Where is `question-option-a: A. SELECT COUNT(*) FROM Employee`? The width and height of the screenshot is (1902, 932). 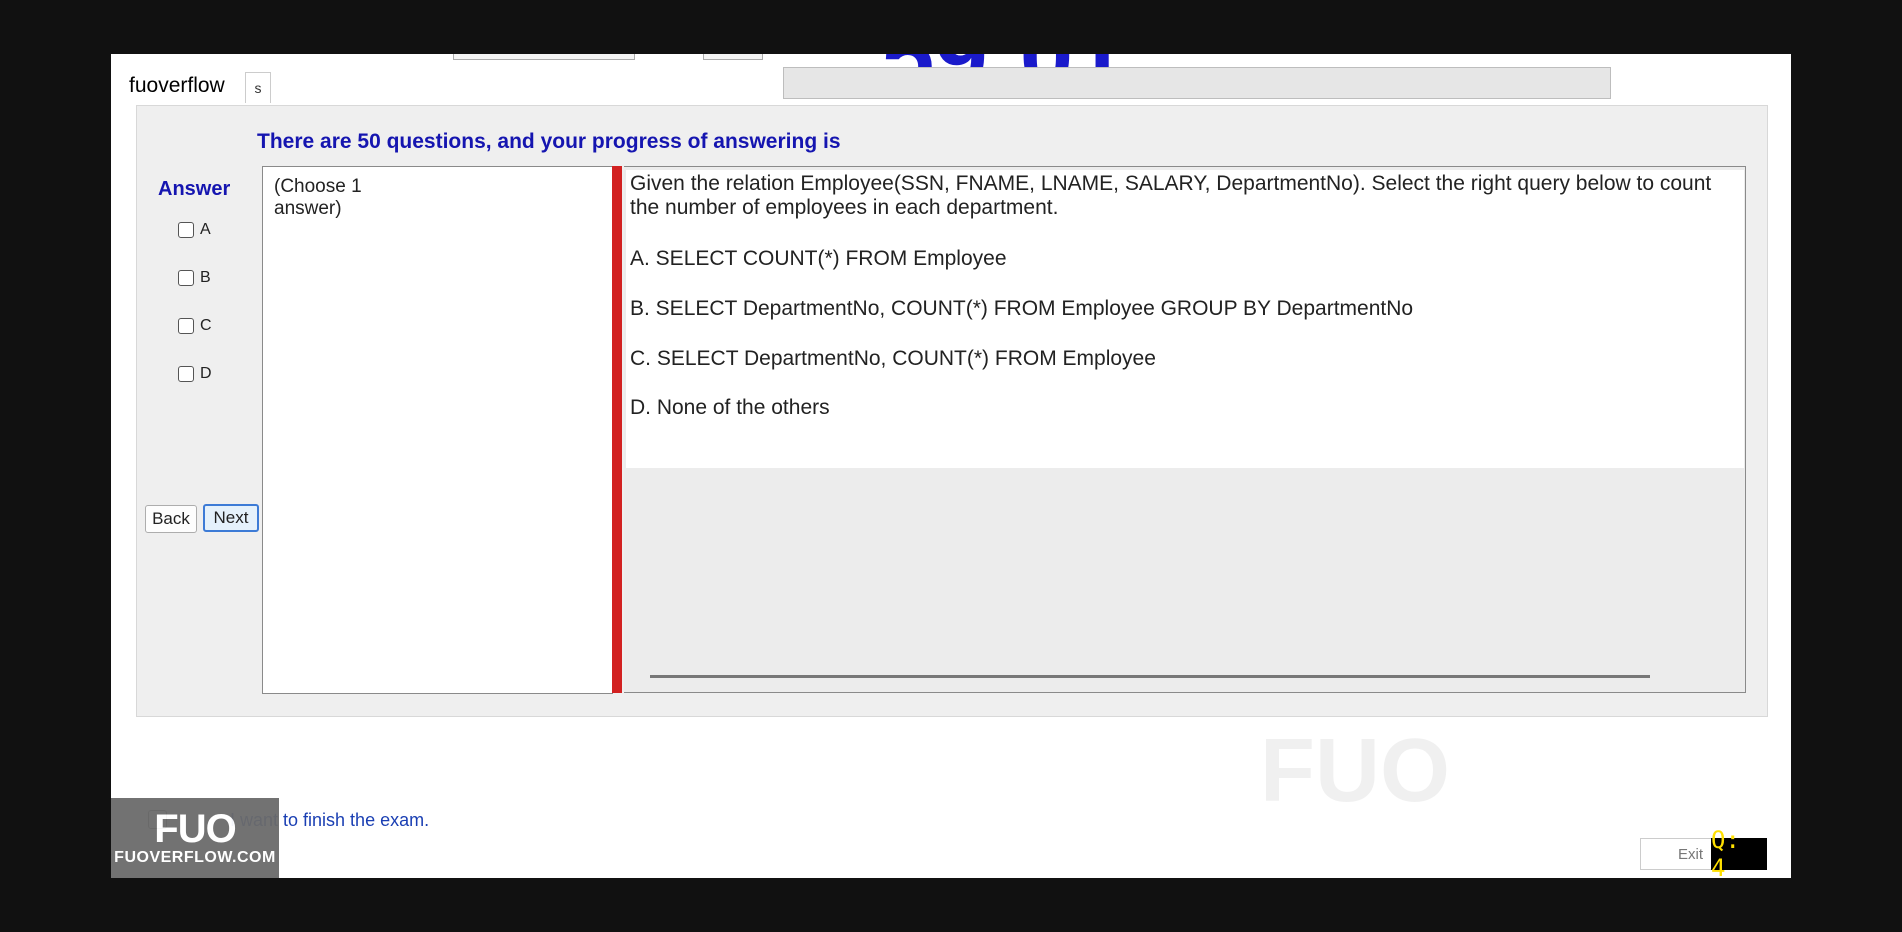 question-option-a: A. SELECT COUNT(*) FROM Employee is located at coordinates (818, 258).